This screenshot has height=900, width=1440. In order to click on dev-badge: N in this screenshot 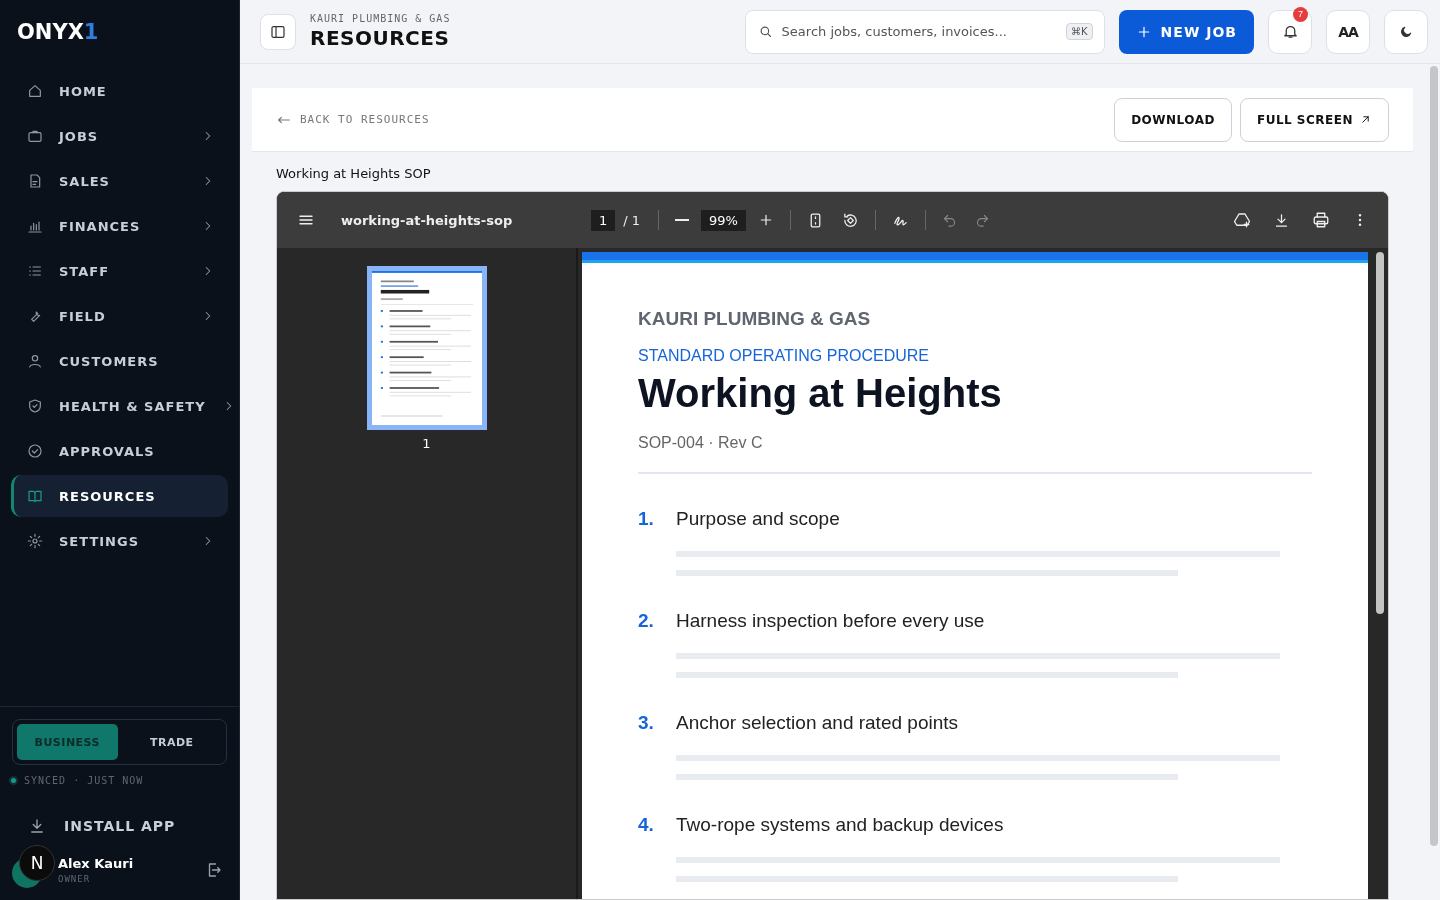, I will do `click(37, 863)`.